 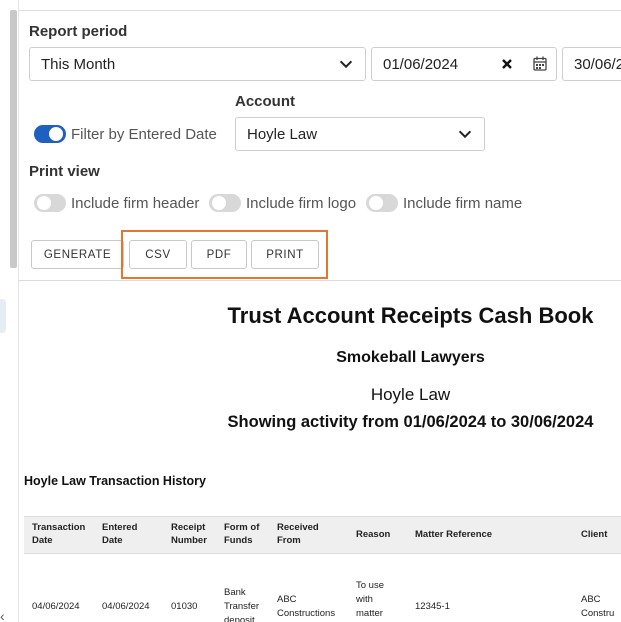 I want to click on account-label: Account, so click(x=265, y=101).